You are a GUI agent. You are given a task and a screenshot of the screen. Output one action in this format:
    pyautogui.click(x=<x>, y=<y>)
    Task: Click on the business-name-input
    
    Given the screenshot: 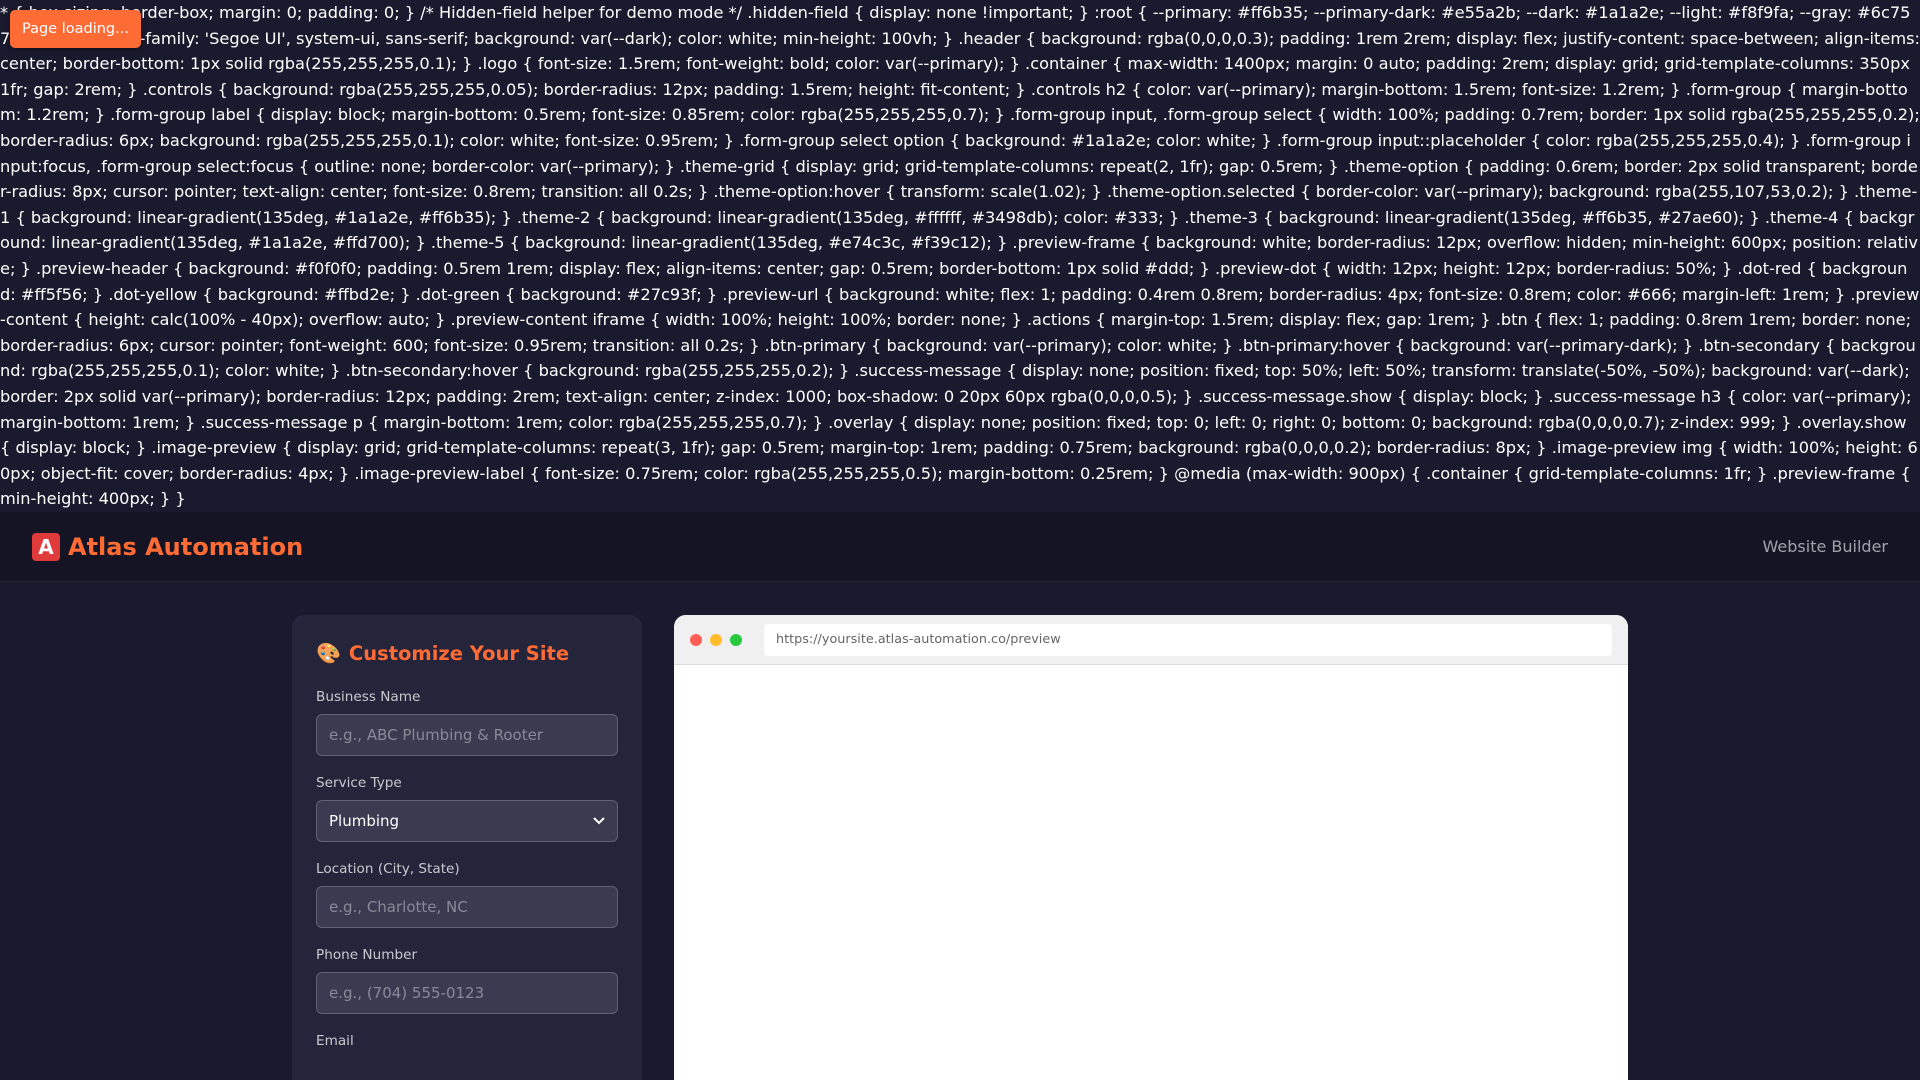 What is the action you would take?
    pyautogui.click(x=467, y=735)
    